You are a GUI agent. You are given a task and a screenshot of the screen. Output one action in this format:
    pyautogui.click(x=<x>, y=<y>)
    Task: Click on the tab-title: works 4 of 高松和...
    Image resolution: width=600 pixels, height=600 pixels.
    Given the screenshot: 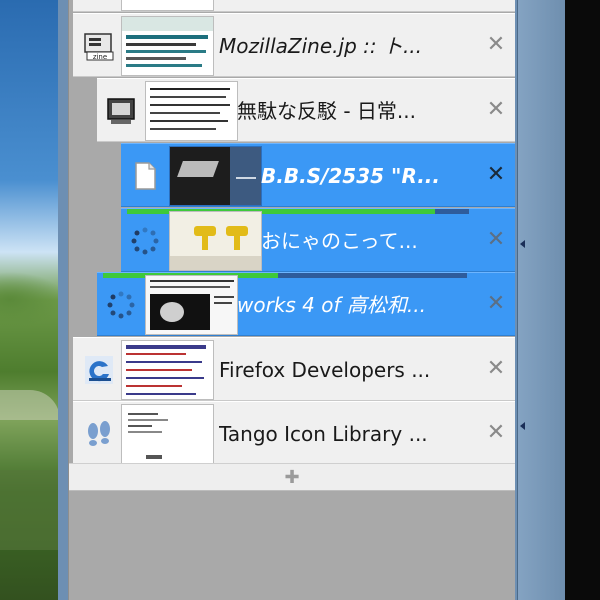 What is the action you would take?
    pyautogui.click(x=331, y=305)
    